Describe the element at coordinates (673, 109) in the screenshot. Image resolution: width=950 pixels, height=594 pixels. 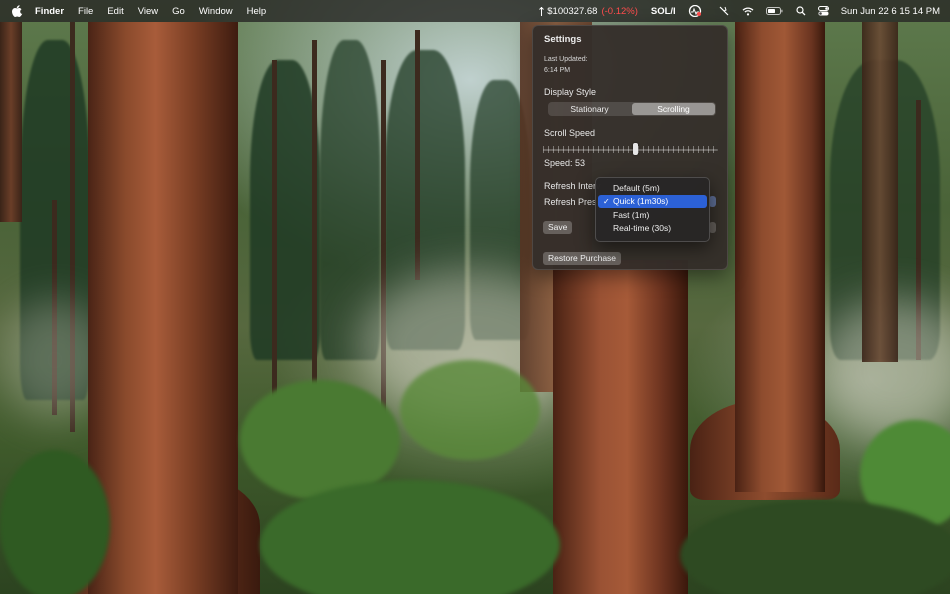
I see `segment-scrolling: Scrolling` at that location.